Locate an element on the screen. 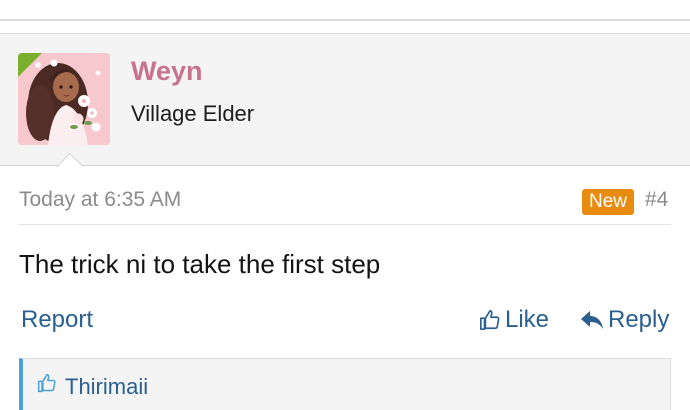 This screenshot has height=410, width=690. post-date: Today at 6:35 AM is located at coordinates (100, 200).